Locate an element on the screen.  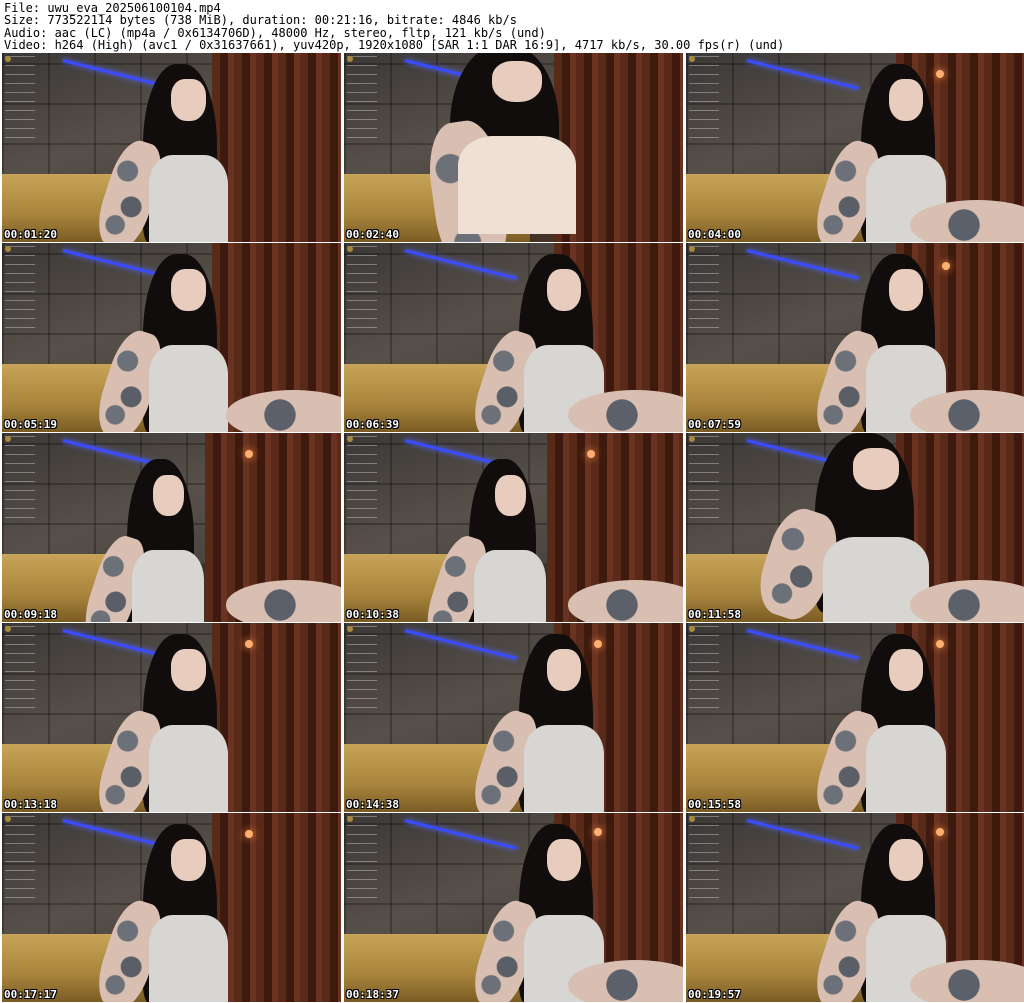
video-frame-thumbnail: 00:18:37 is located at coordinates (513, 907).